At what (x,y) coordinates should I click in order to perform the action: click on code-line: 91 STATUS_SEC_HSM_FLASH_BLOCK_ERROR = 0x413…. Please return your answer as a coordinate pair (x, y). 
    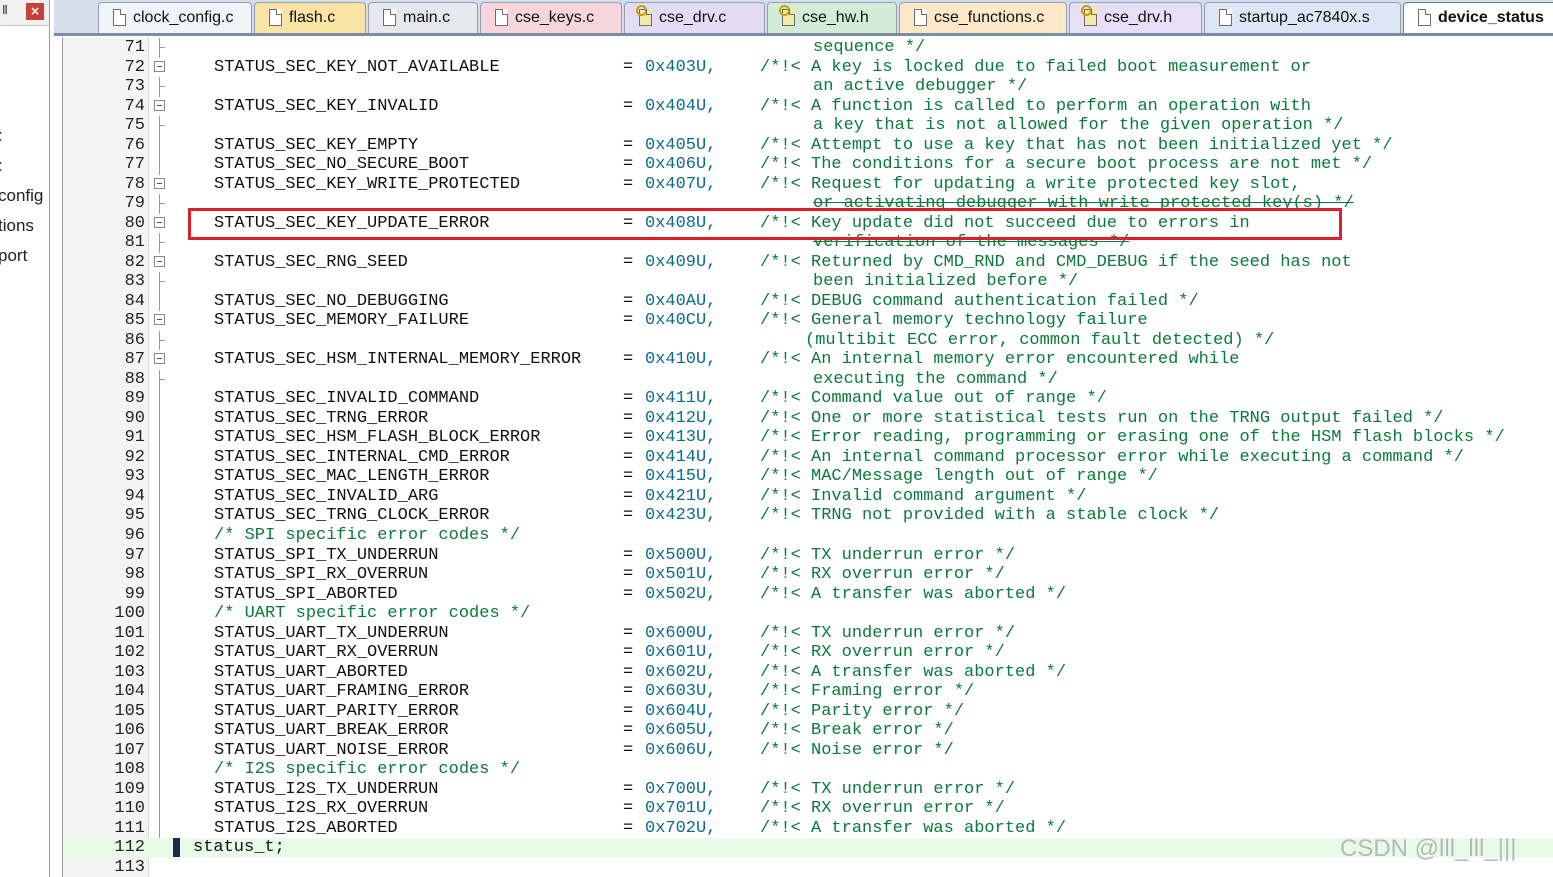
    Looking at the image, I should click on (808, 438).